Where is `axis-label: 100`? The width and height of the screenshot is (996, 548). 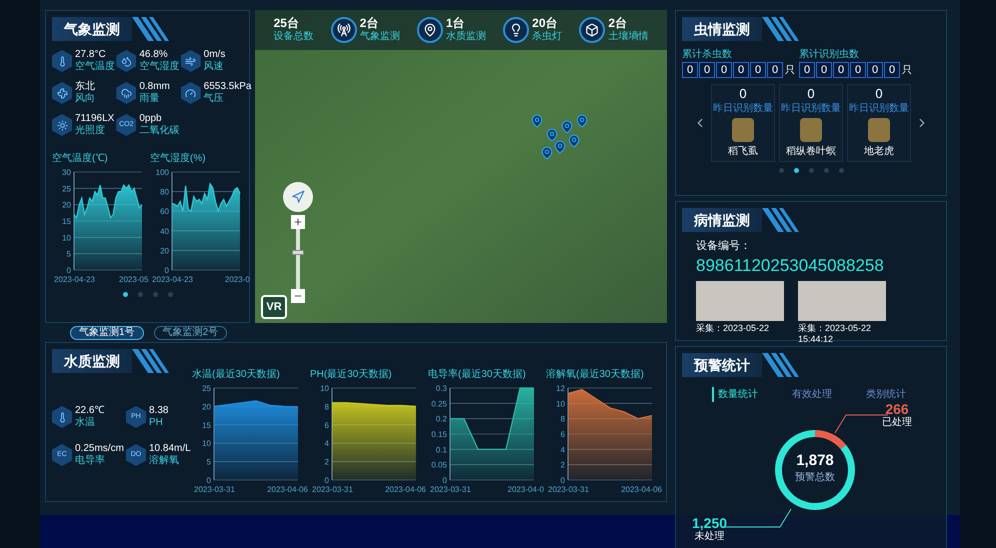
axis-label: 100 is located at coordinates (162, 172).